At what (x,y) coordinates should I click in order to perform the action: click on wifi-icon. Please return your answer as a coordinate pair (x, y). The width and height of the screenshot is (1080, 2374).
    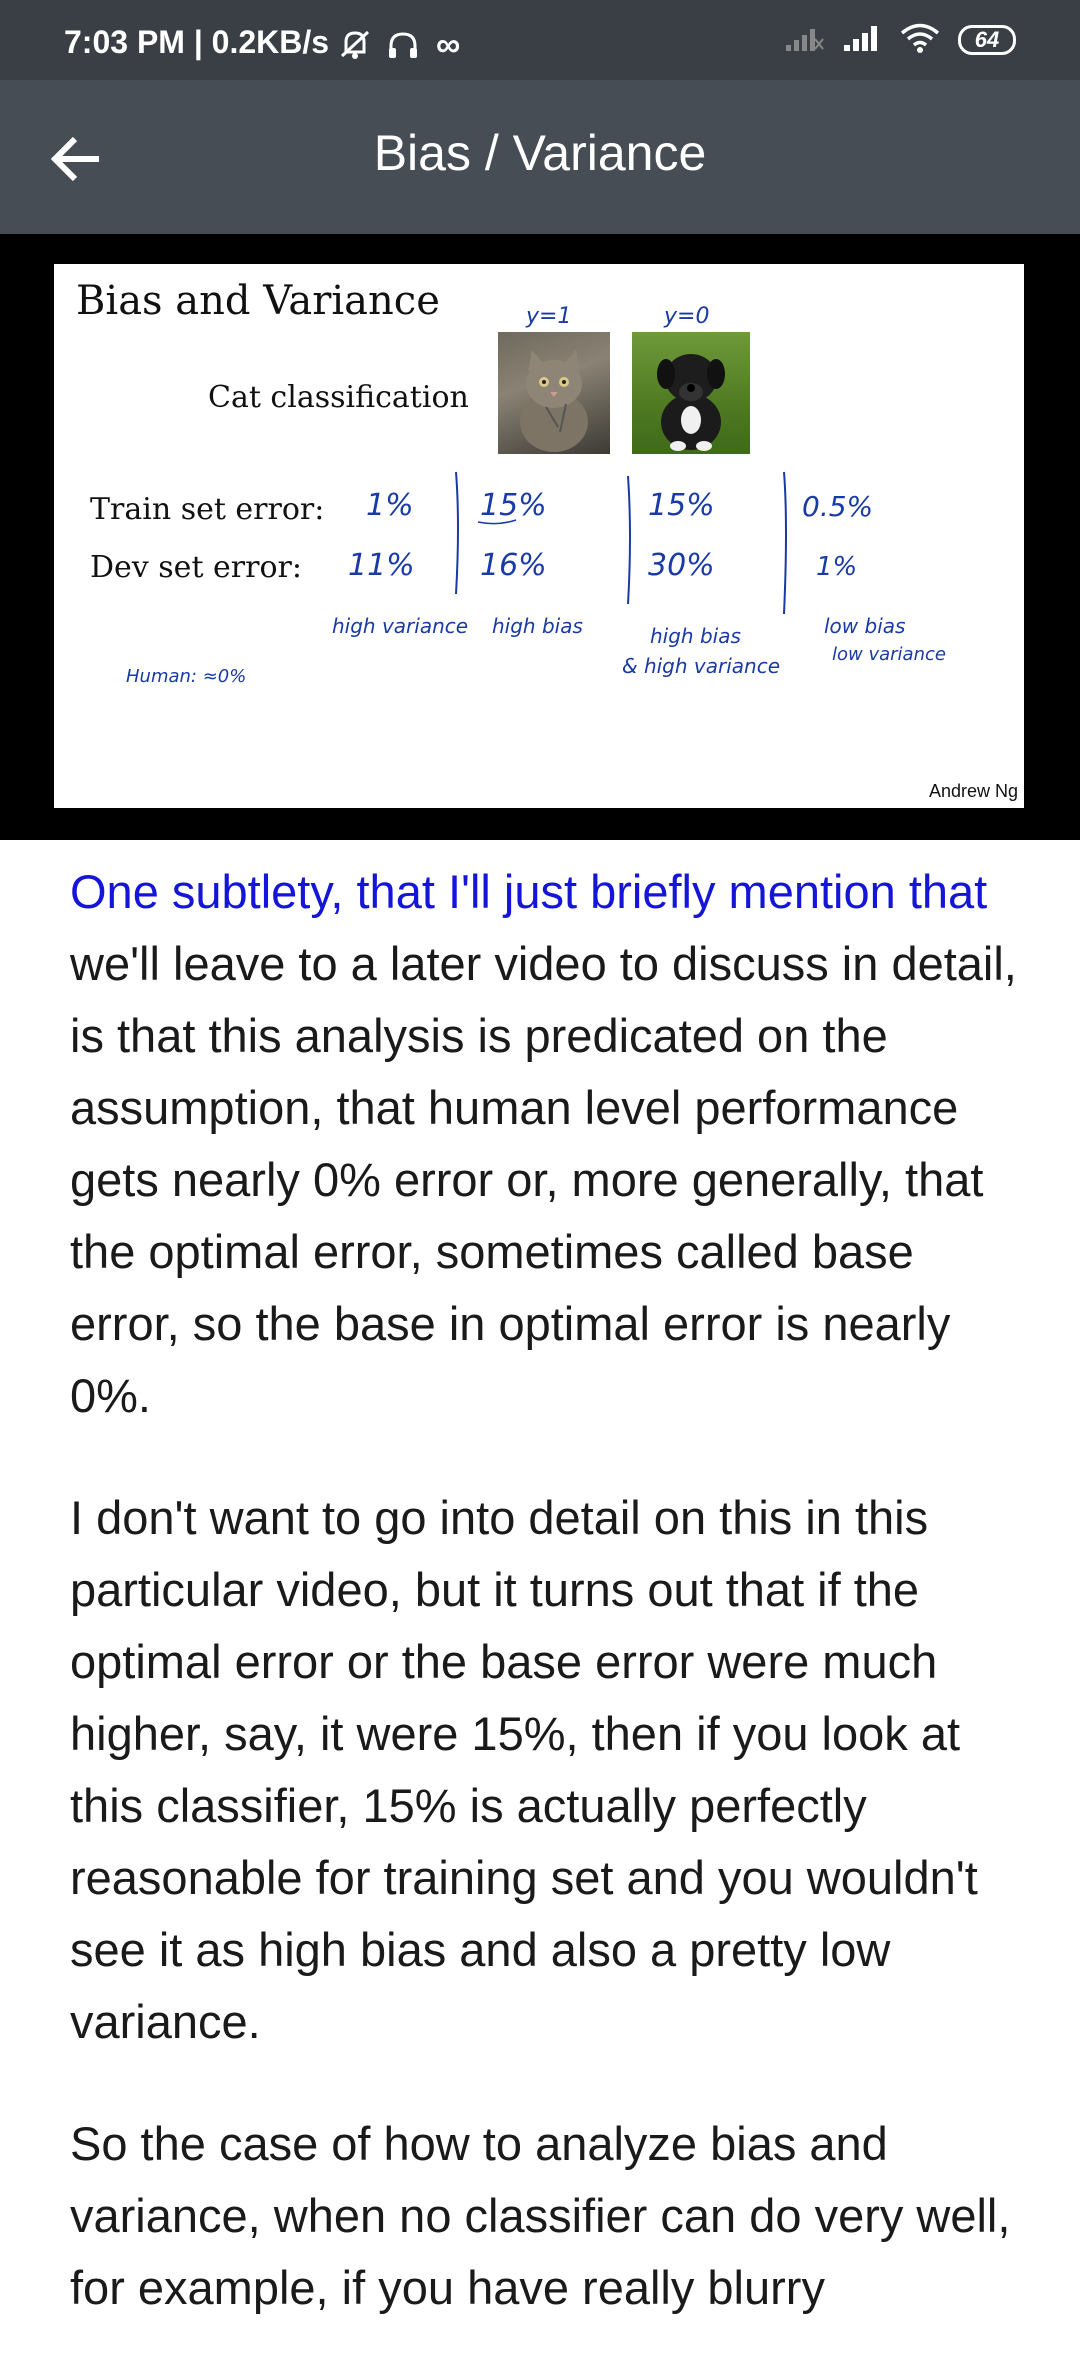
    Looking at the image, I should click on (920, 40).